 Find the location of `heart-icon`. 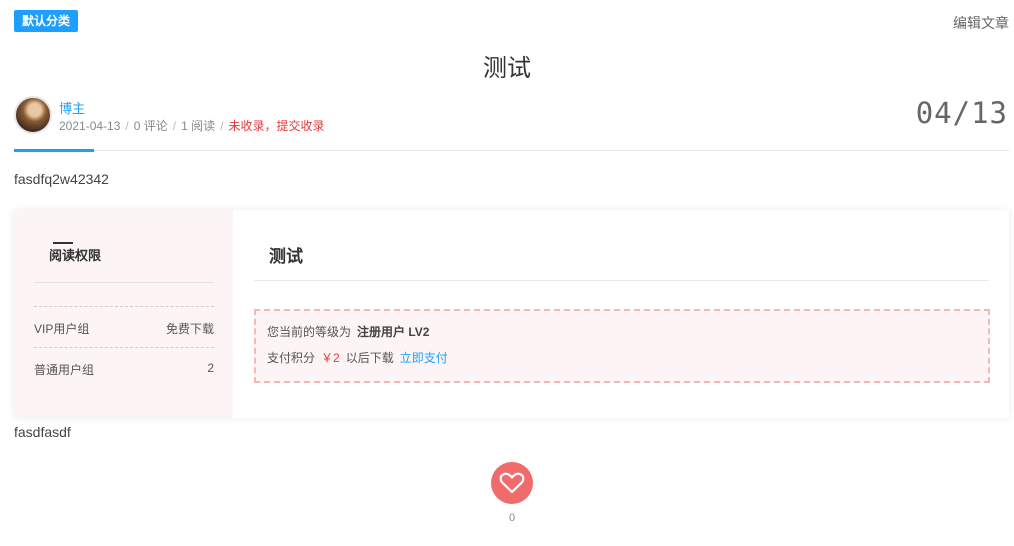

heart-icon is located at coordinates (512, 483).